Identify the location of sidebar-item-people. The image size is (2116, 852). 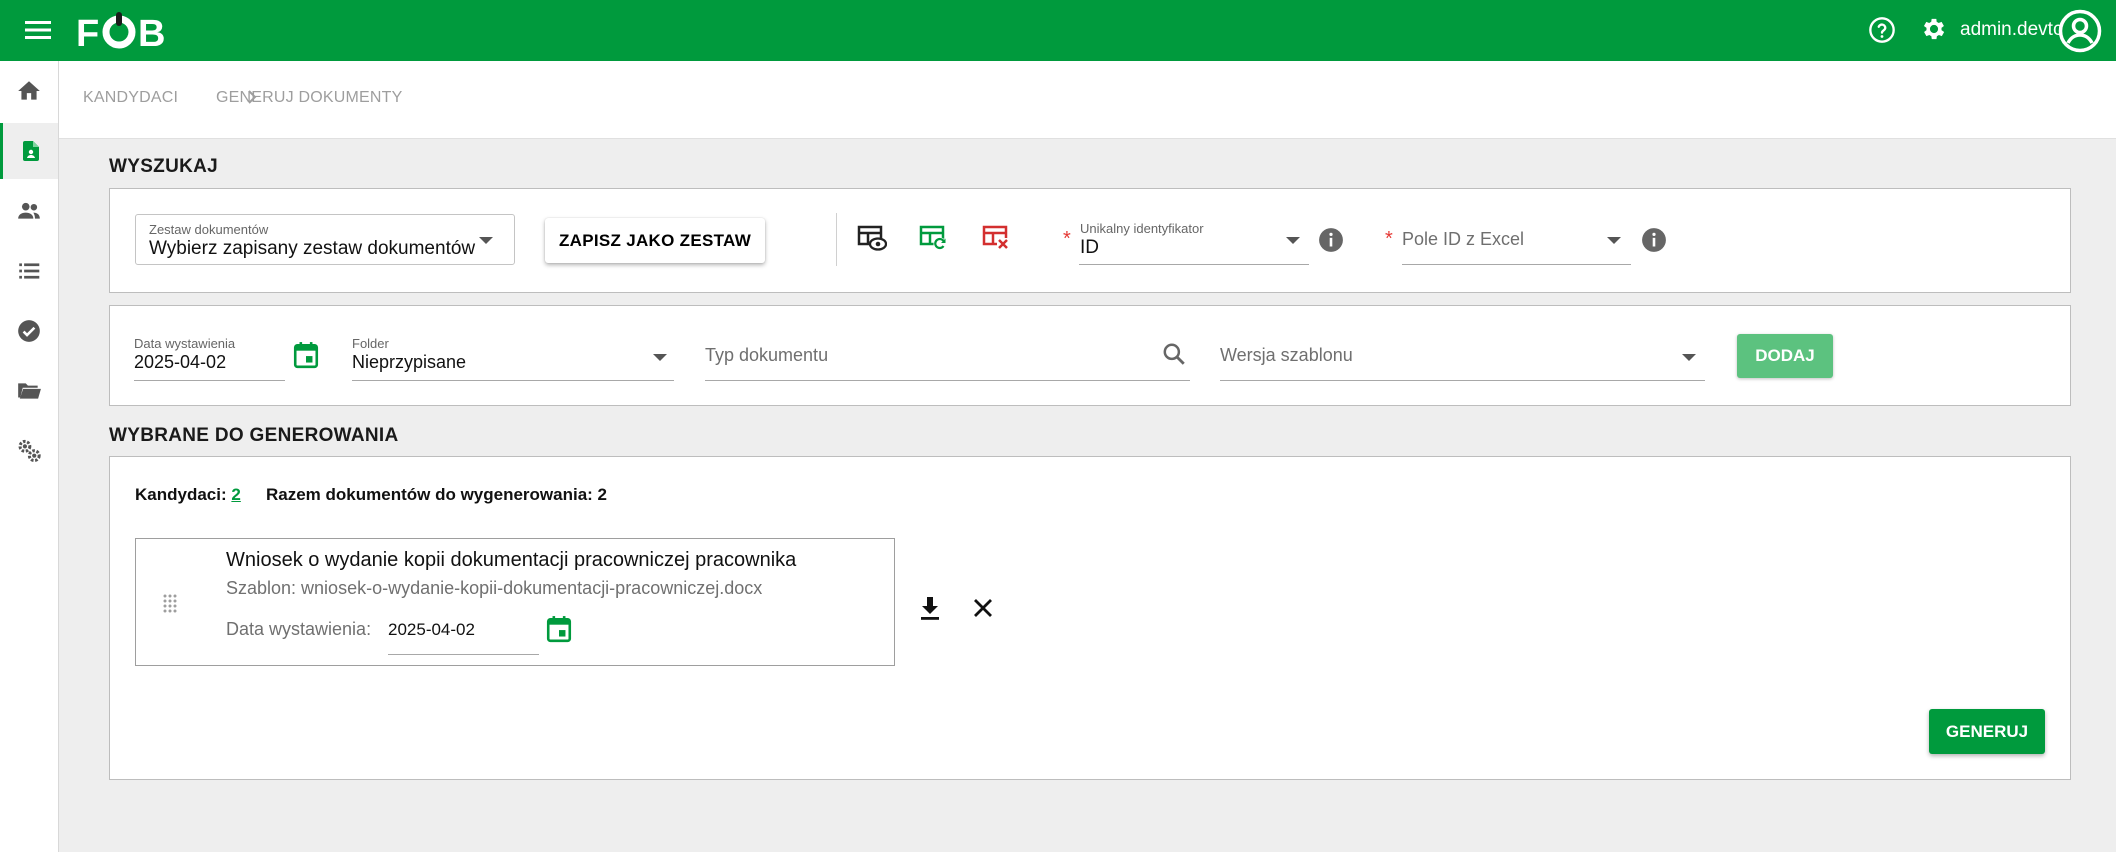
(29, 211).